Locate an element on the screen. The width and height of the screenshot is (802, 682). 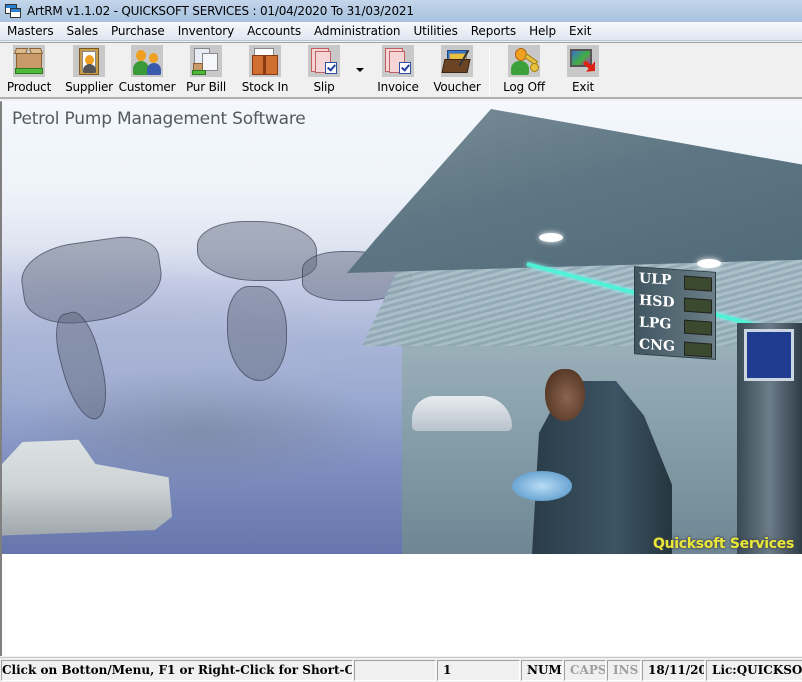
stock-in-label: Stock In is located at coordinates (265, 87).